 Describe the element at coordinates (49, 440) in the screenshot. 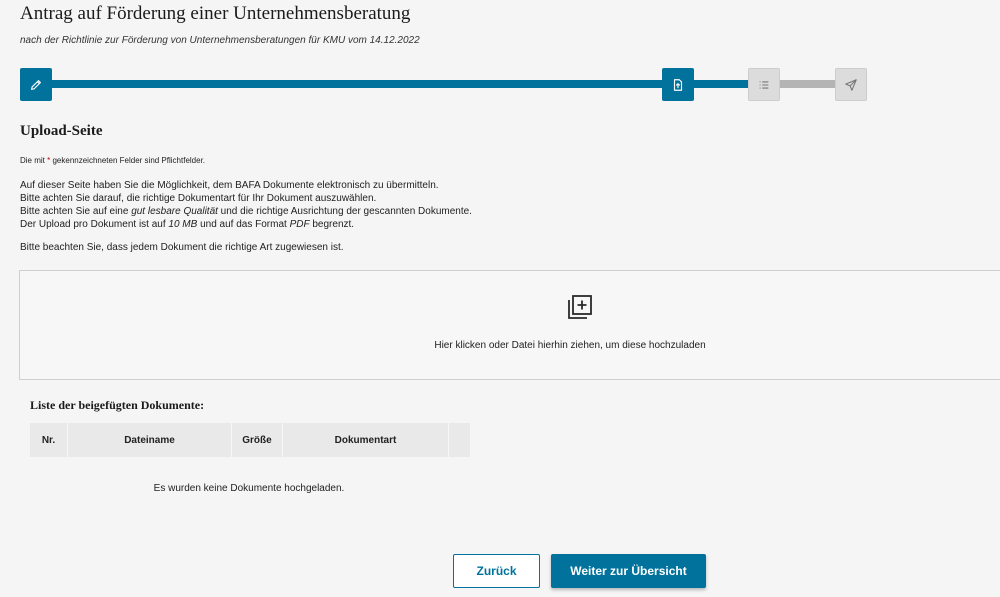

I see `column-nr: Nr.` at that location.